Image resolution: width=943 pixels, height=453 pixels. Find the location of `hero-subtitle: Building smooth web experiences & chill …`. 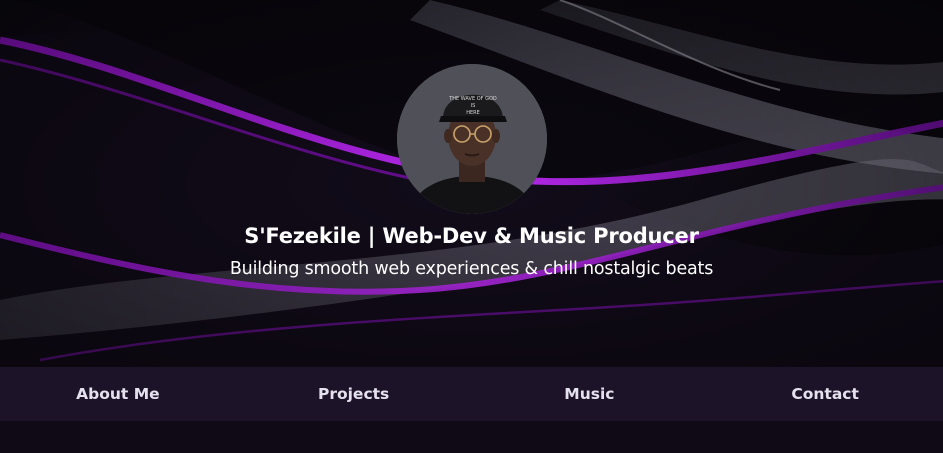

hero-subtitle: Building smooth web experiences & chill … is located at coordinates (471, 269).